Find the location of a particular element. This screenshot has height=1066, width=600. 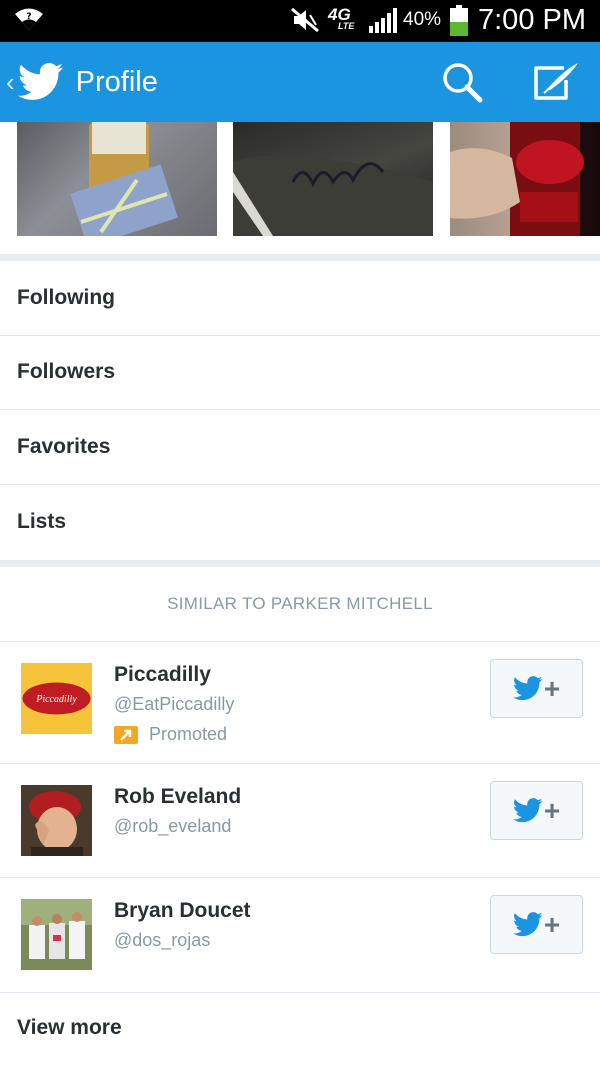

chevron-left-icon: ‹ is located at coordinates (10, 81).